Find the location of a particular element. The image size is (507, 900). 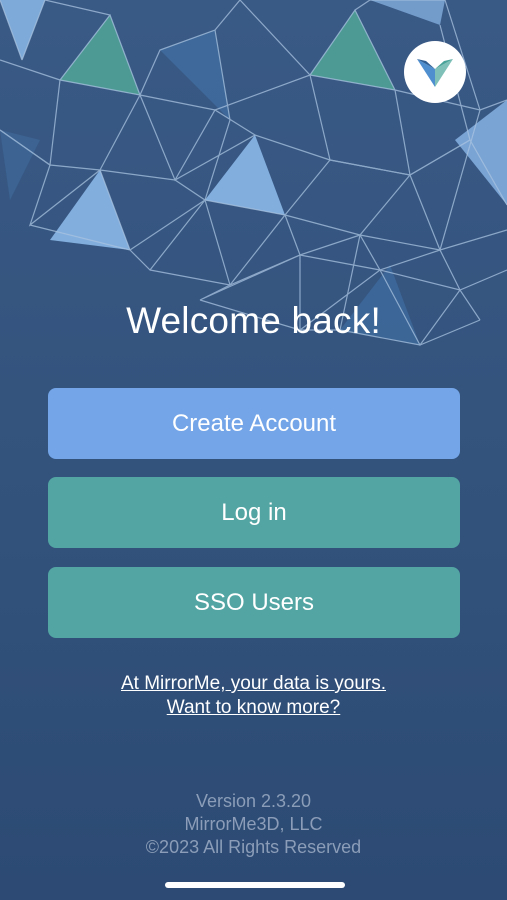

home-indicator is located at coordinates (255, 885).